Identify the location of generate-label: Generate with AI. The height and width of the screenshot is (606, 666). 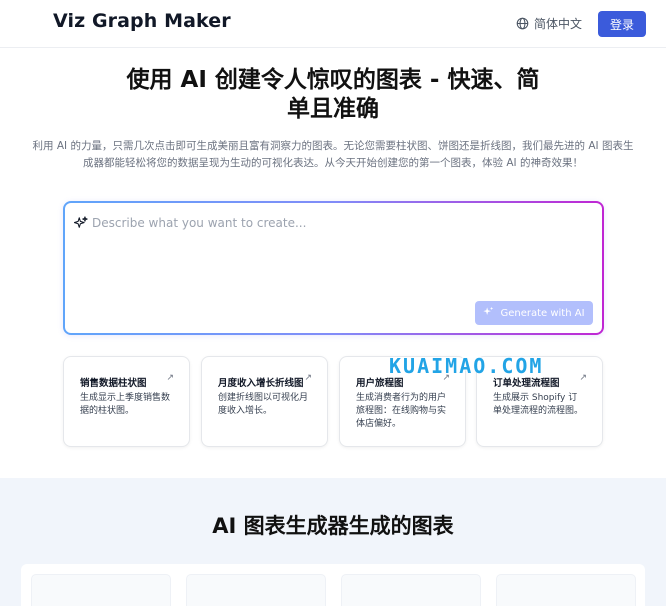
(542, 313).